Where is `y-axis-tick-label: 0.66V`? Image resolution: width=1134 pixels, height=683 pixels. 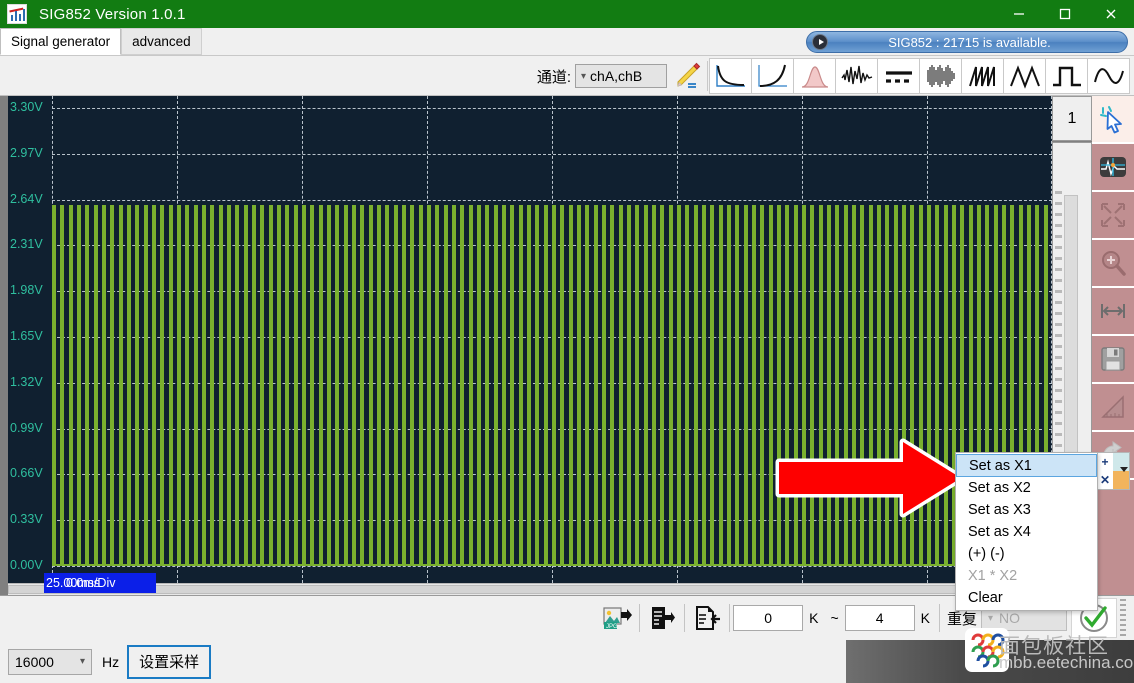
y-axis-tick-label: 0.66V is located at coordinates (26, 473).